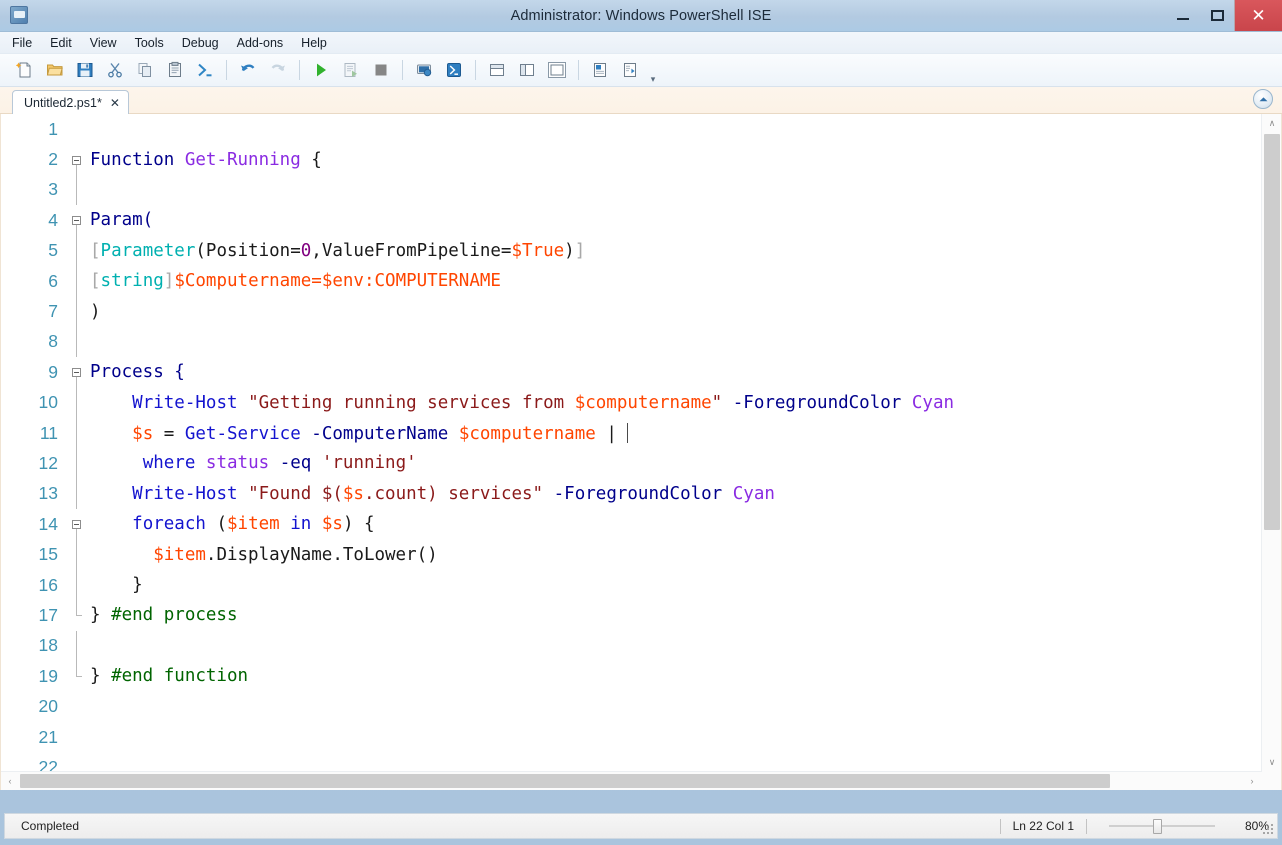  I want to click on code-text: $item.DisplayName.ToLower(), so click(674, 554).